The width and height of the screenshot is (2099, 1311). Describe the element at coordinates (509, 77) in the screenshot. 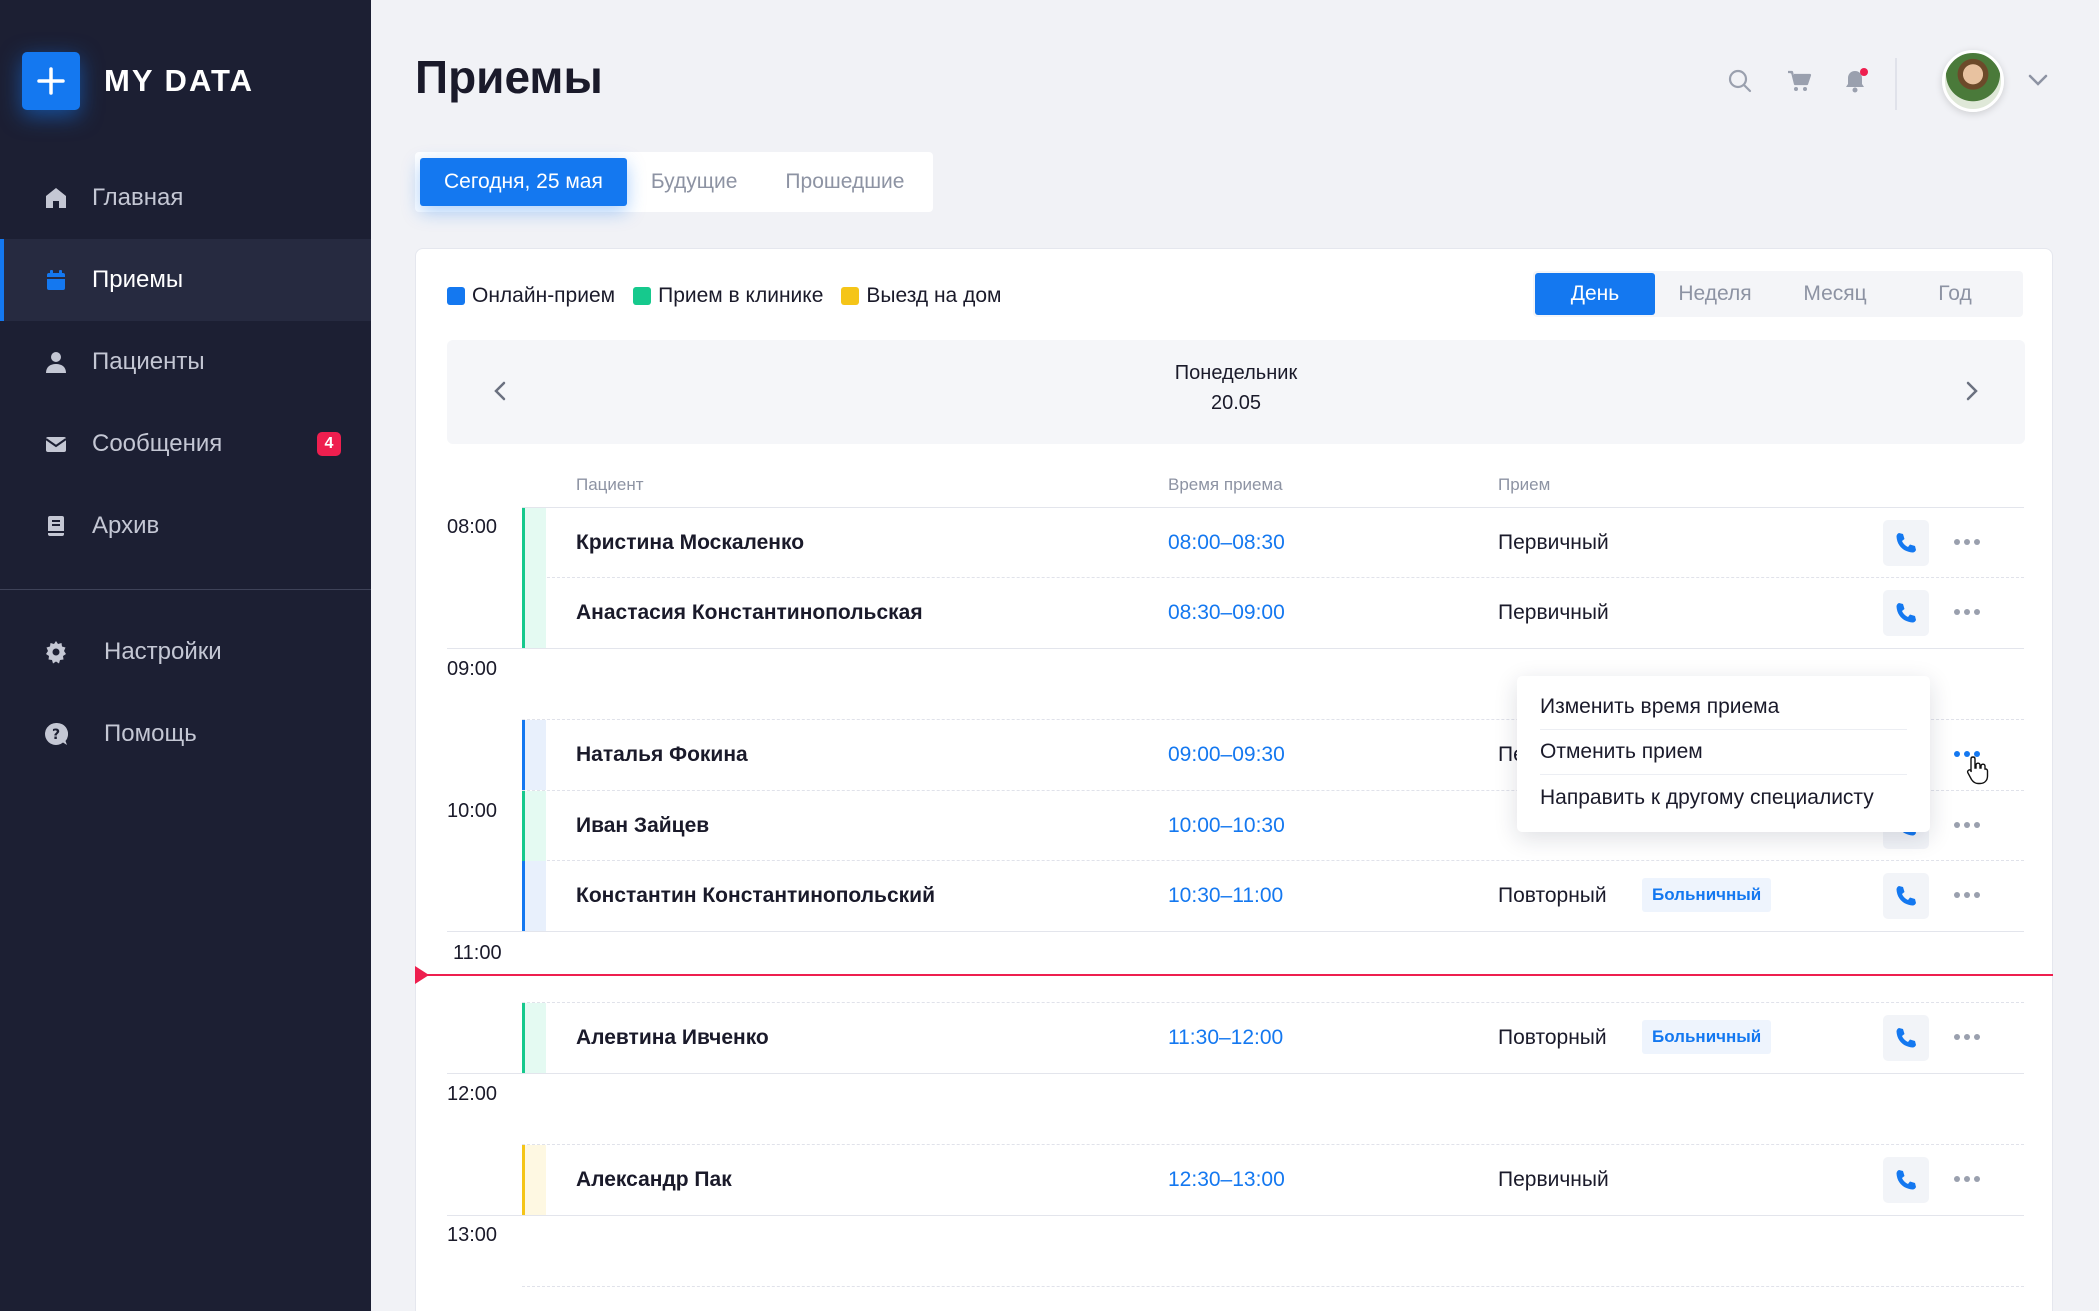

I see `page-title: Приемы` at that location.